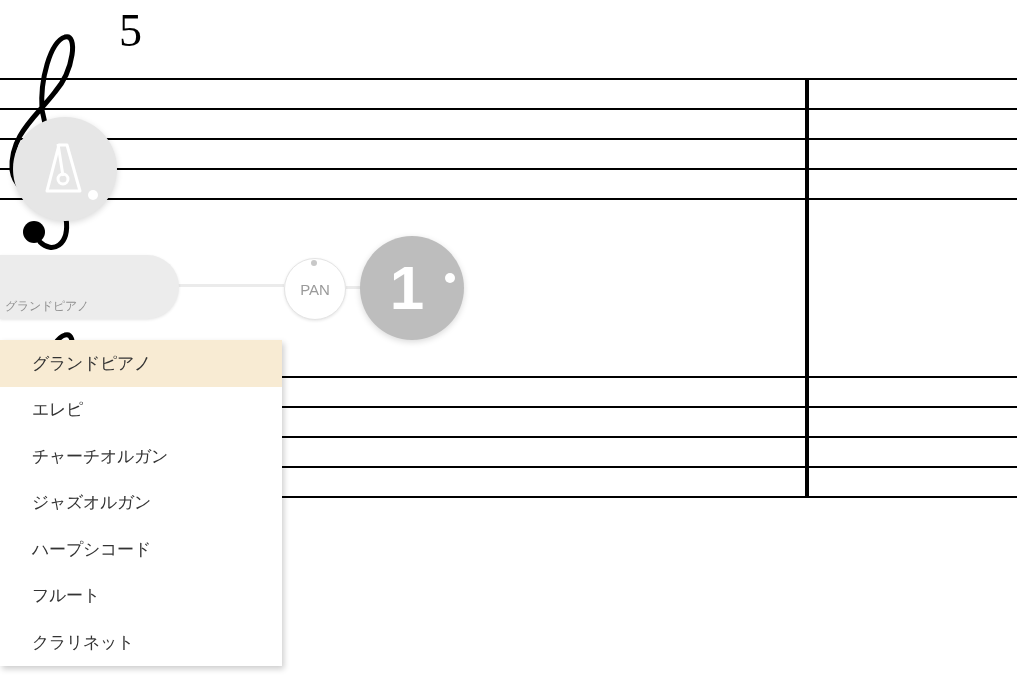 This screenshot has width=1017, height=681. Describe the element at coordinates (141, 595) in the screenshot. I see `menu-item: フルート` at that location.